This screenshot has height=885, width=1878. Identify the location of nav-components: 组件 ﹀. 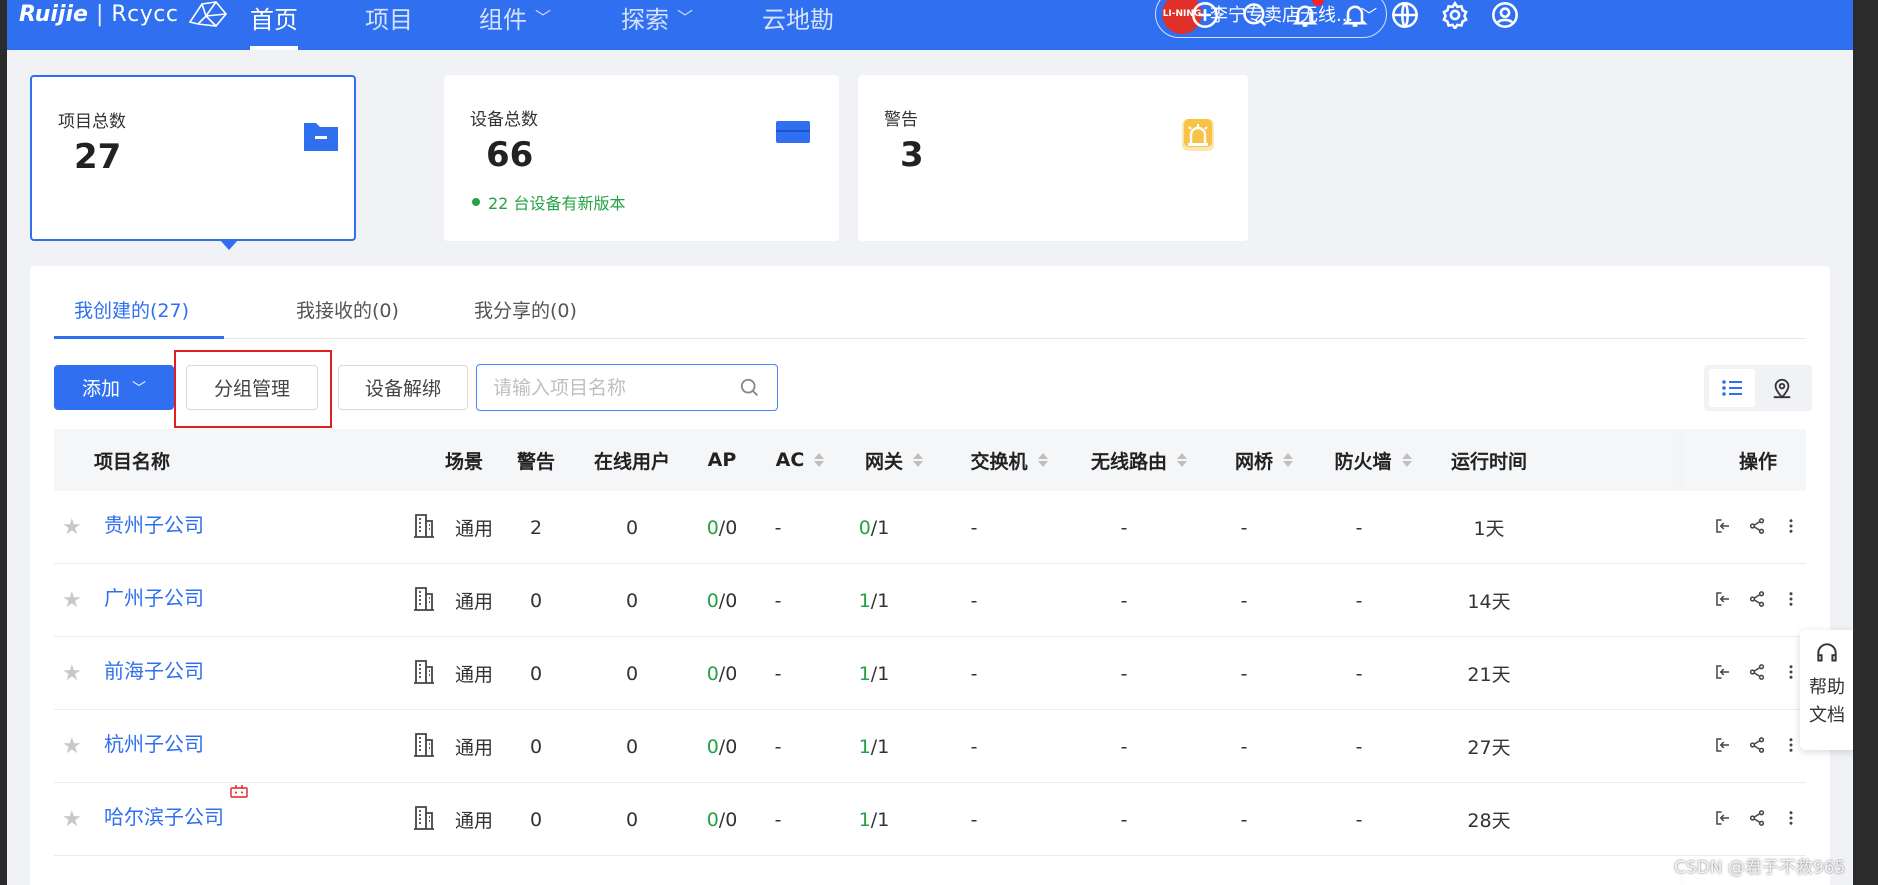
(515, 25).